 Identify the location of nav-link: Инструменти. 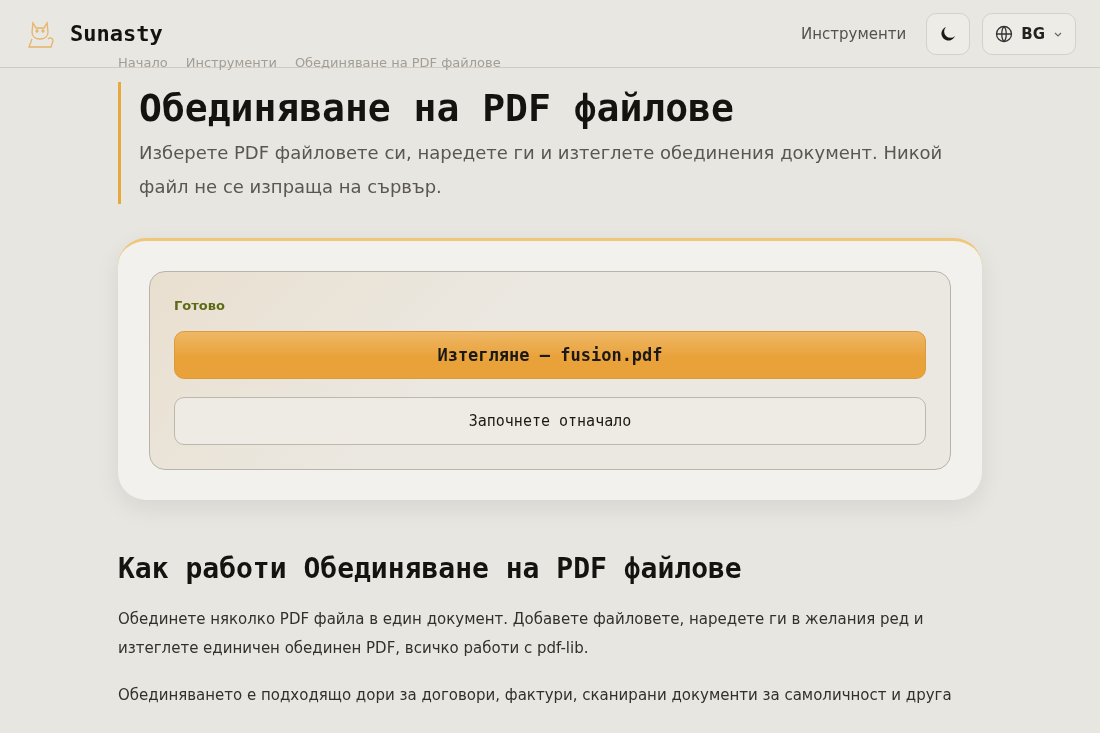
(854, 33).